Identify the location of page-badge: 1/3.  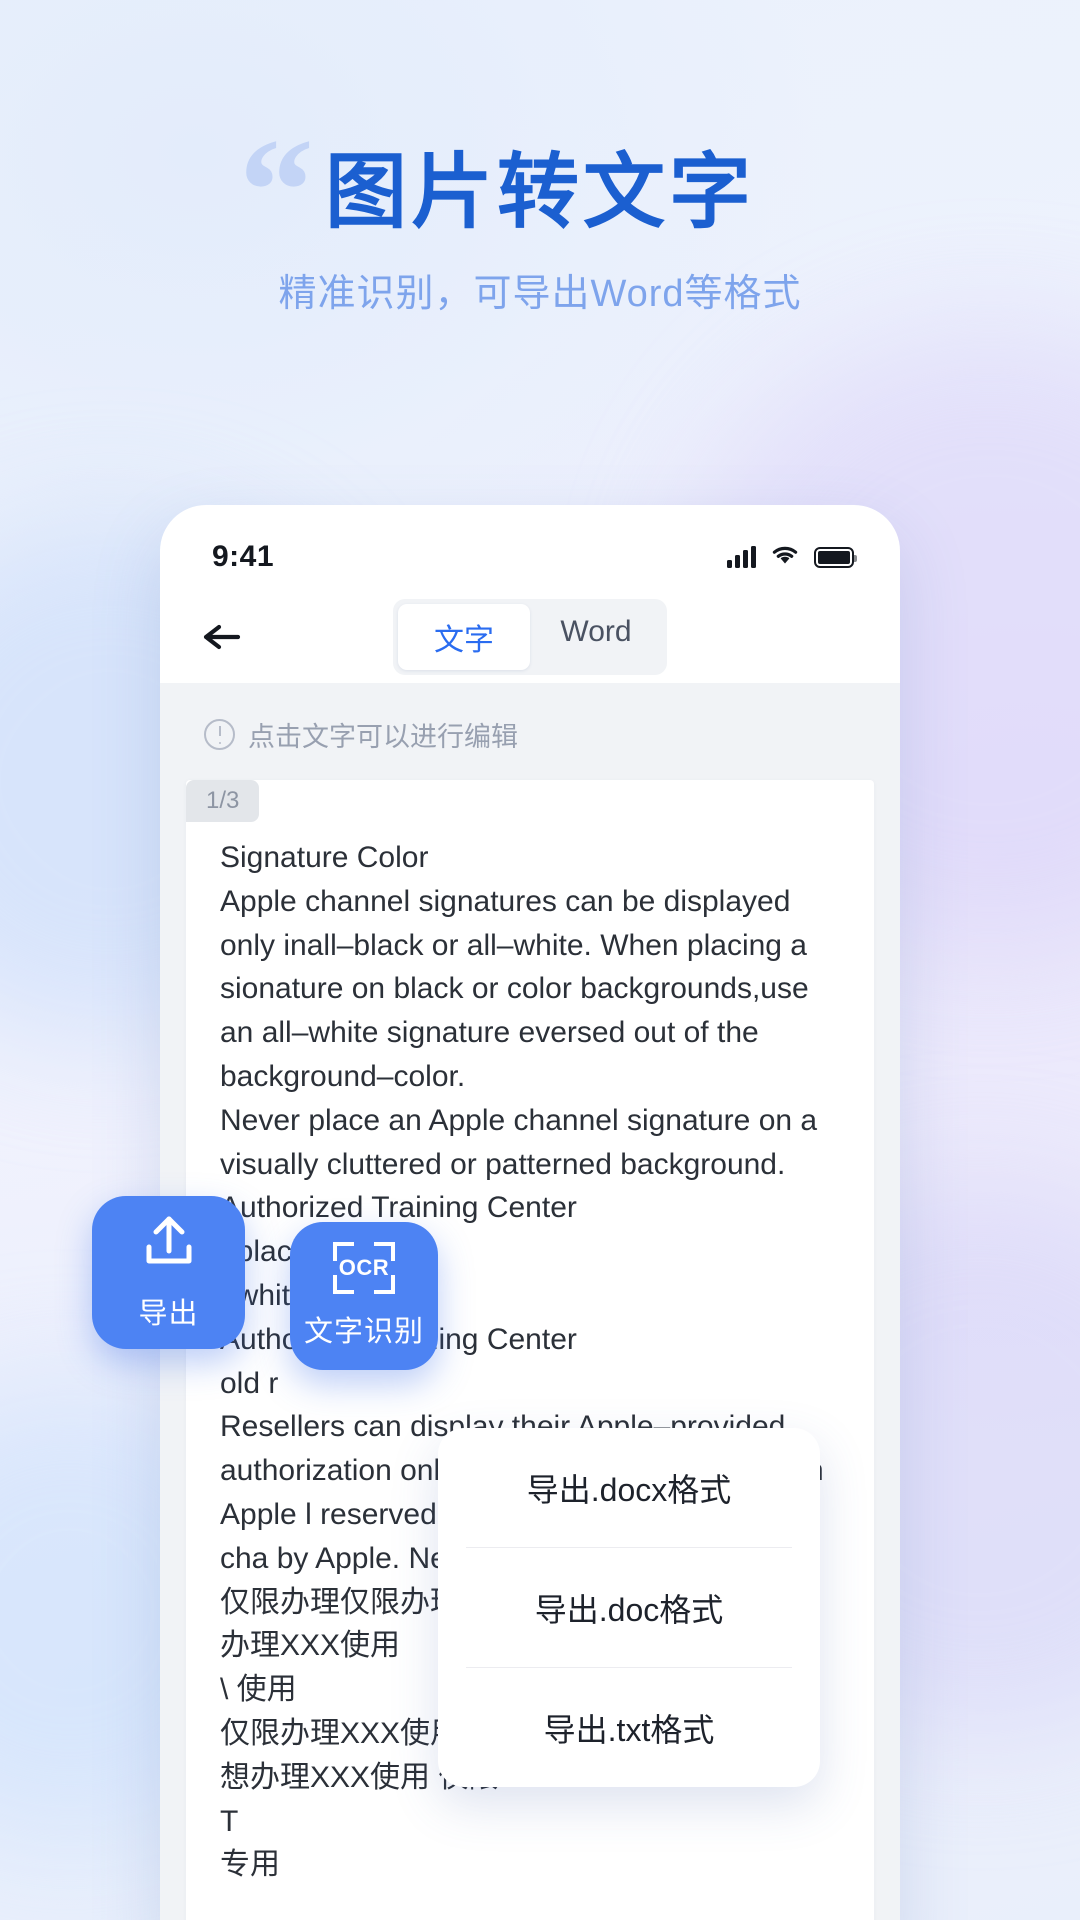
(223, 801).